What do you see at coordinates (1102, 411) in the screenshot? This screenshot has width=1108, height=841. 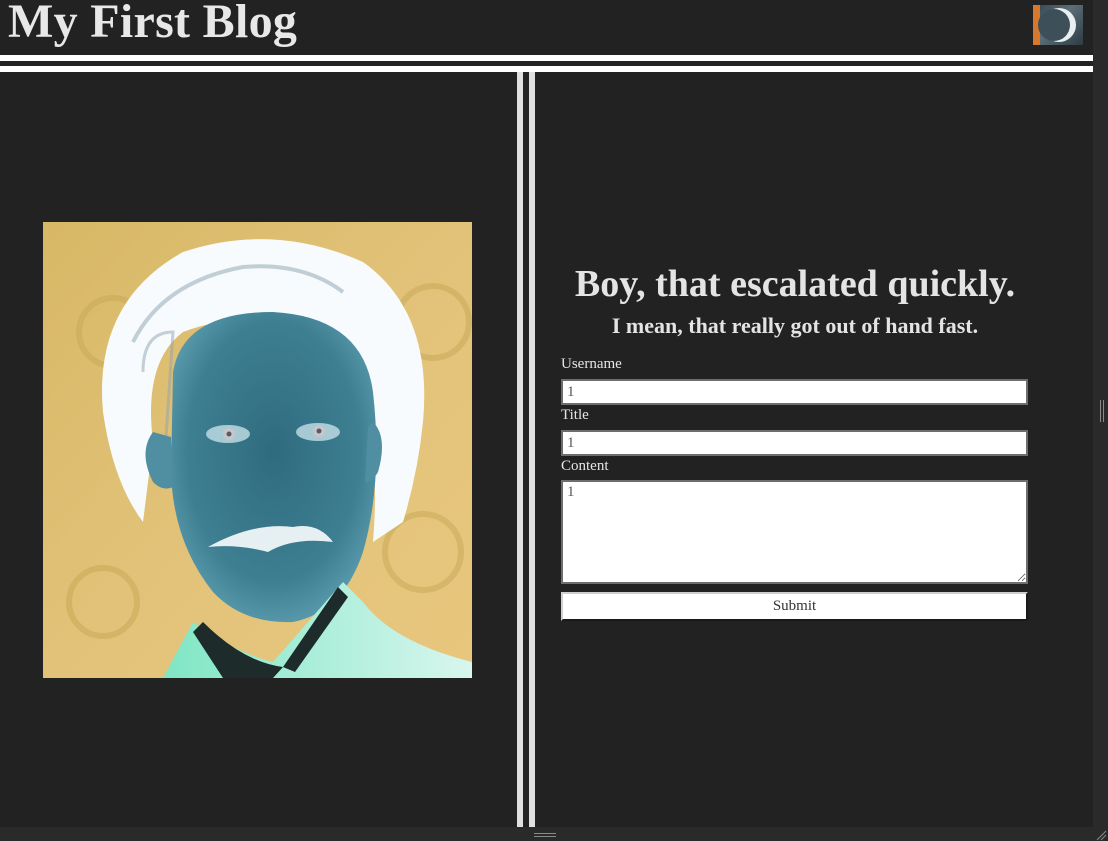 I see `vertical-scroll-grip-icon` at bounding box center [1102, 411].